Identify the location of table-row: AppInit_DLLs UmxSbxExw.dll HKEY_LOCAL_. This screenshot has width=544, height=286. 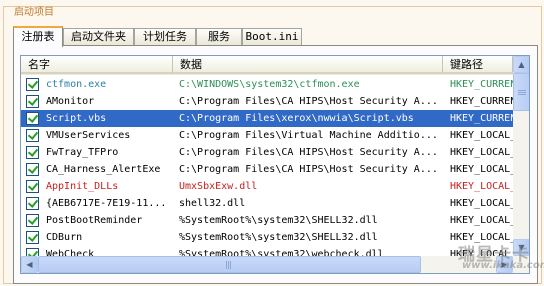
(267, 186).